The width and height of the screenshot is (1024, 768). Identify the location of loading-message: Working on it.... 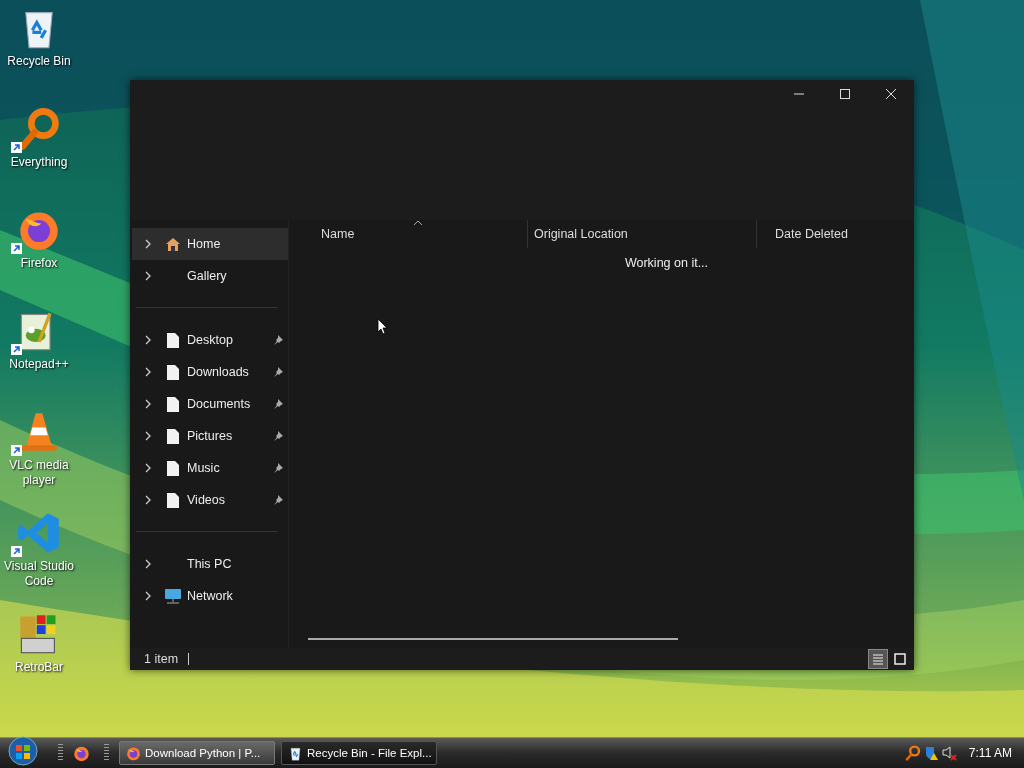
(666, 263).